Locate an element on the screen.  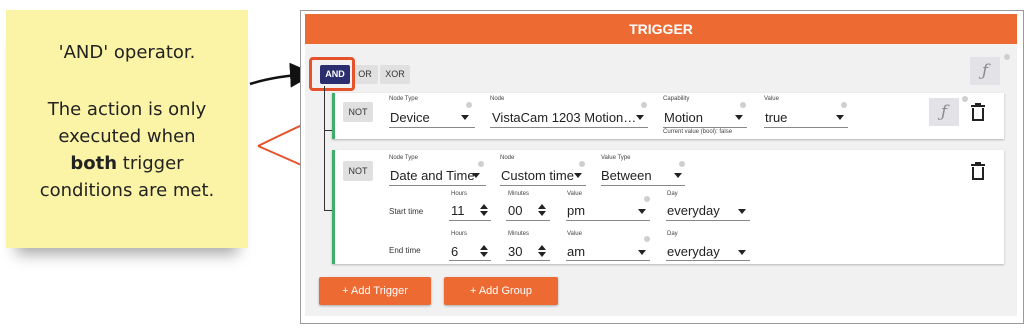
capability-select: Motion is located at coordinates (683, 117).